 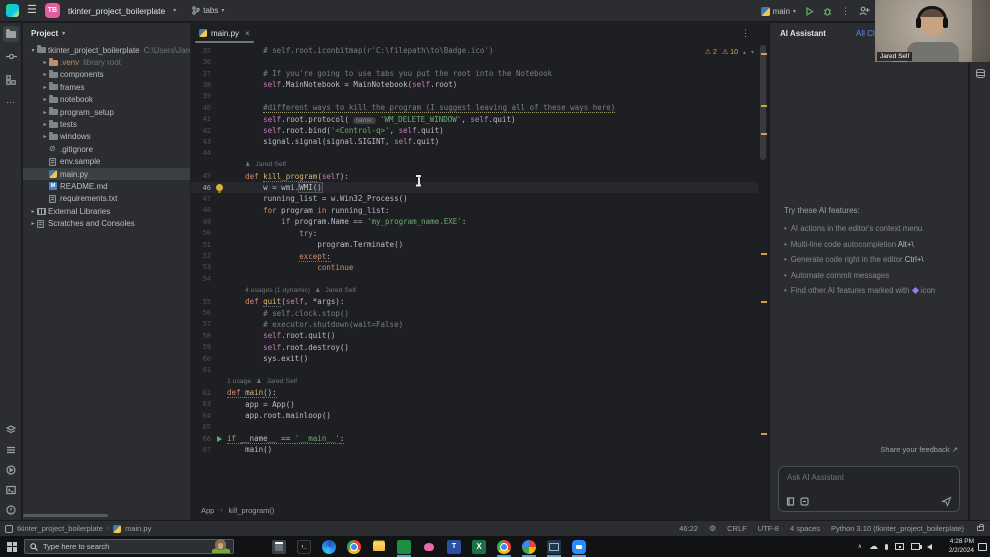 I want to click on tree-item-requirements-txt: requirements.txt, so click(x=106, y=199).